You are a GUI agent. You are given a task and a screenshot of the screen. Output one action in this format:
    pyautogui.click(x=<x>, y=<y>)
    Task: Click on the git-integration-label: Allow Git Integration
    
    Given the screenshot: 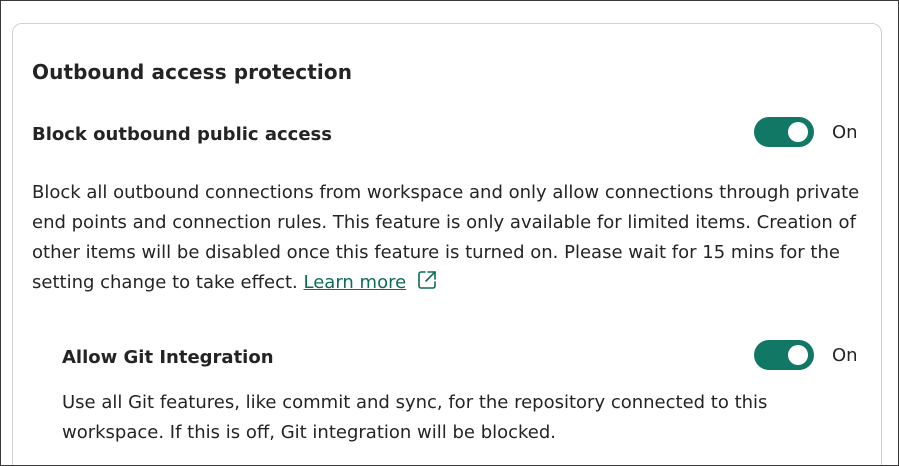 What is the action you would take?
    pyautogui.click(x=168, y=357)
    